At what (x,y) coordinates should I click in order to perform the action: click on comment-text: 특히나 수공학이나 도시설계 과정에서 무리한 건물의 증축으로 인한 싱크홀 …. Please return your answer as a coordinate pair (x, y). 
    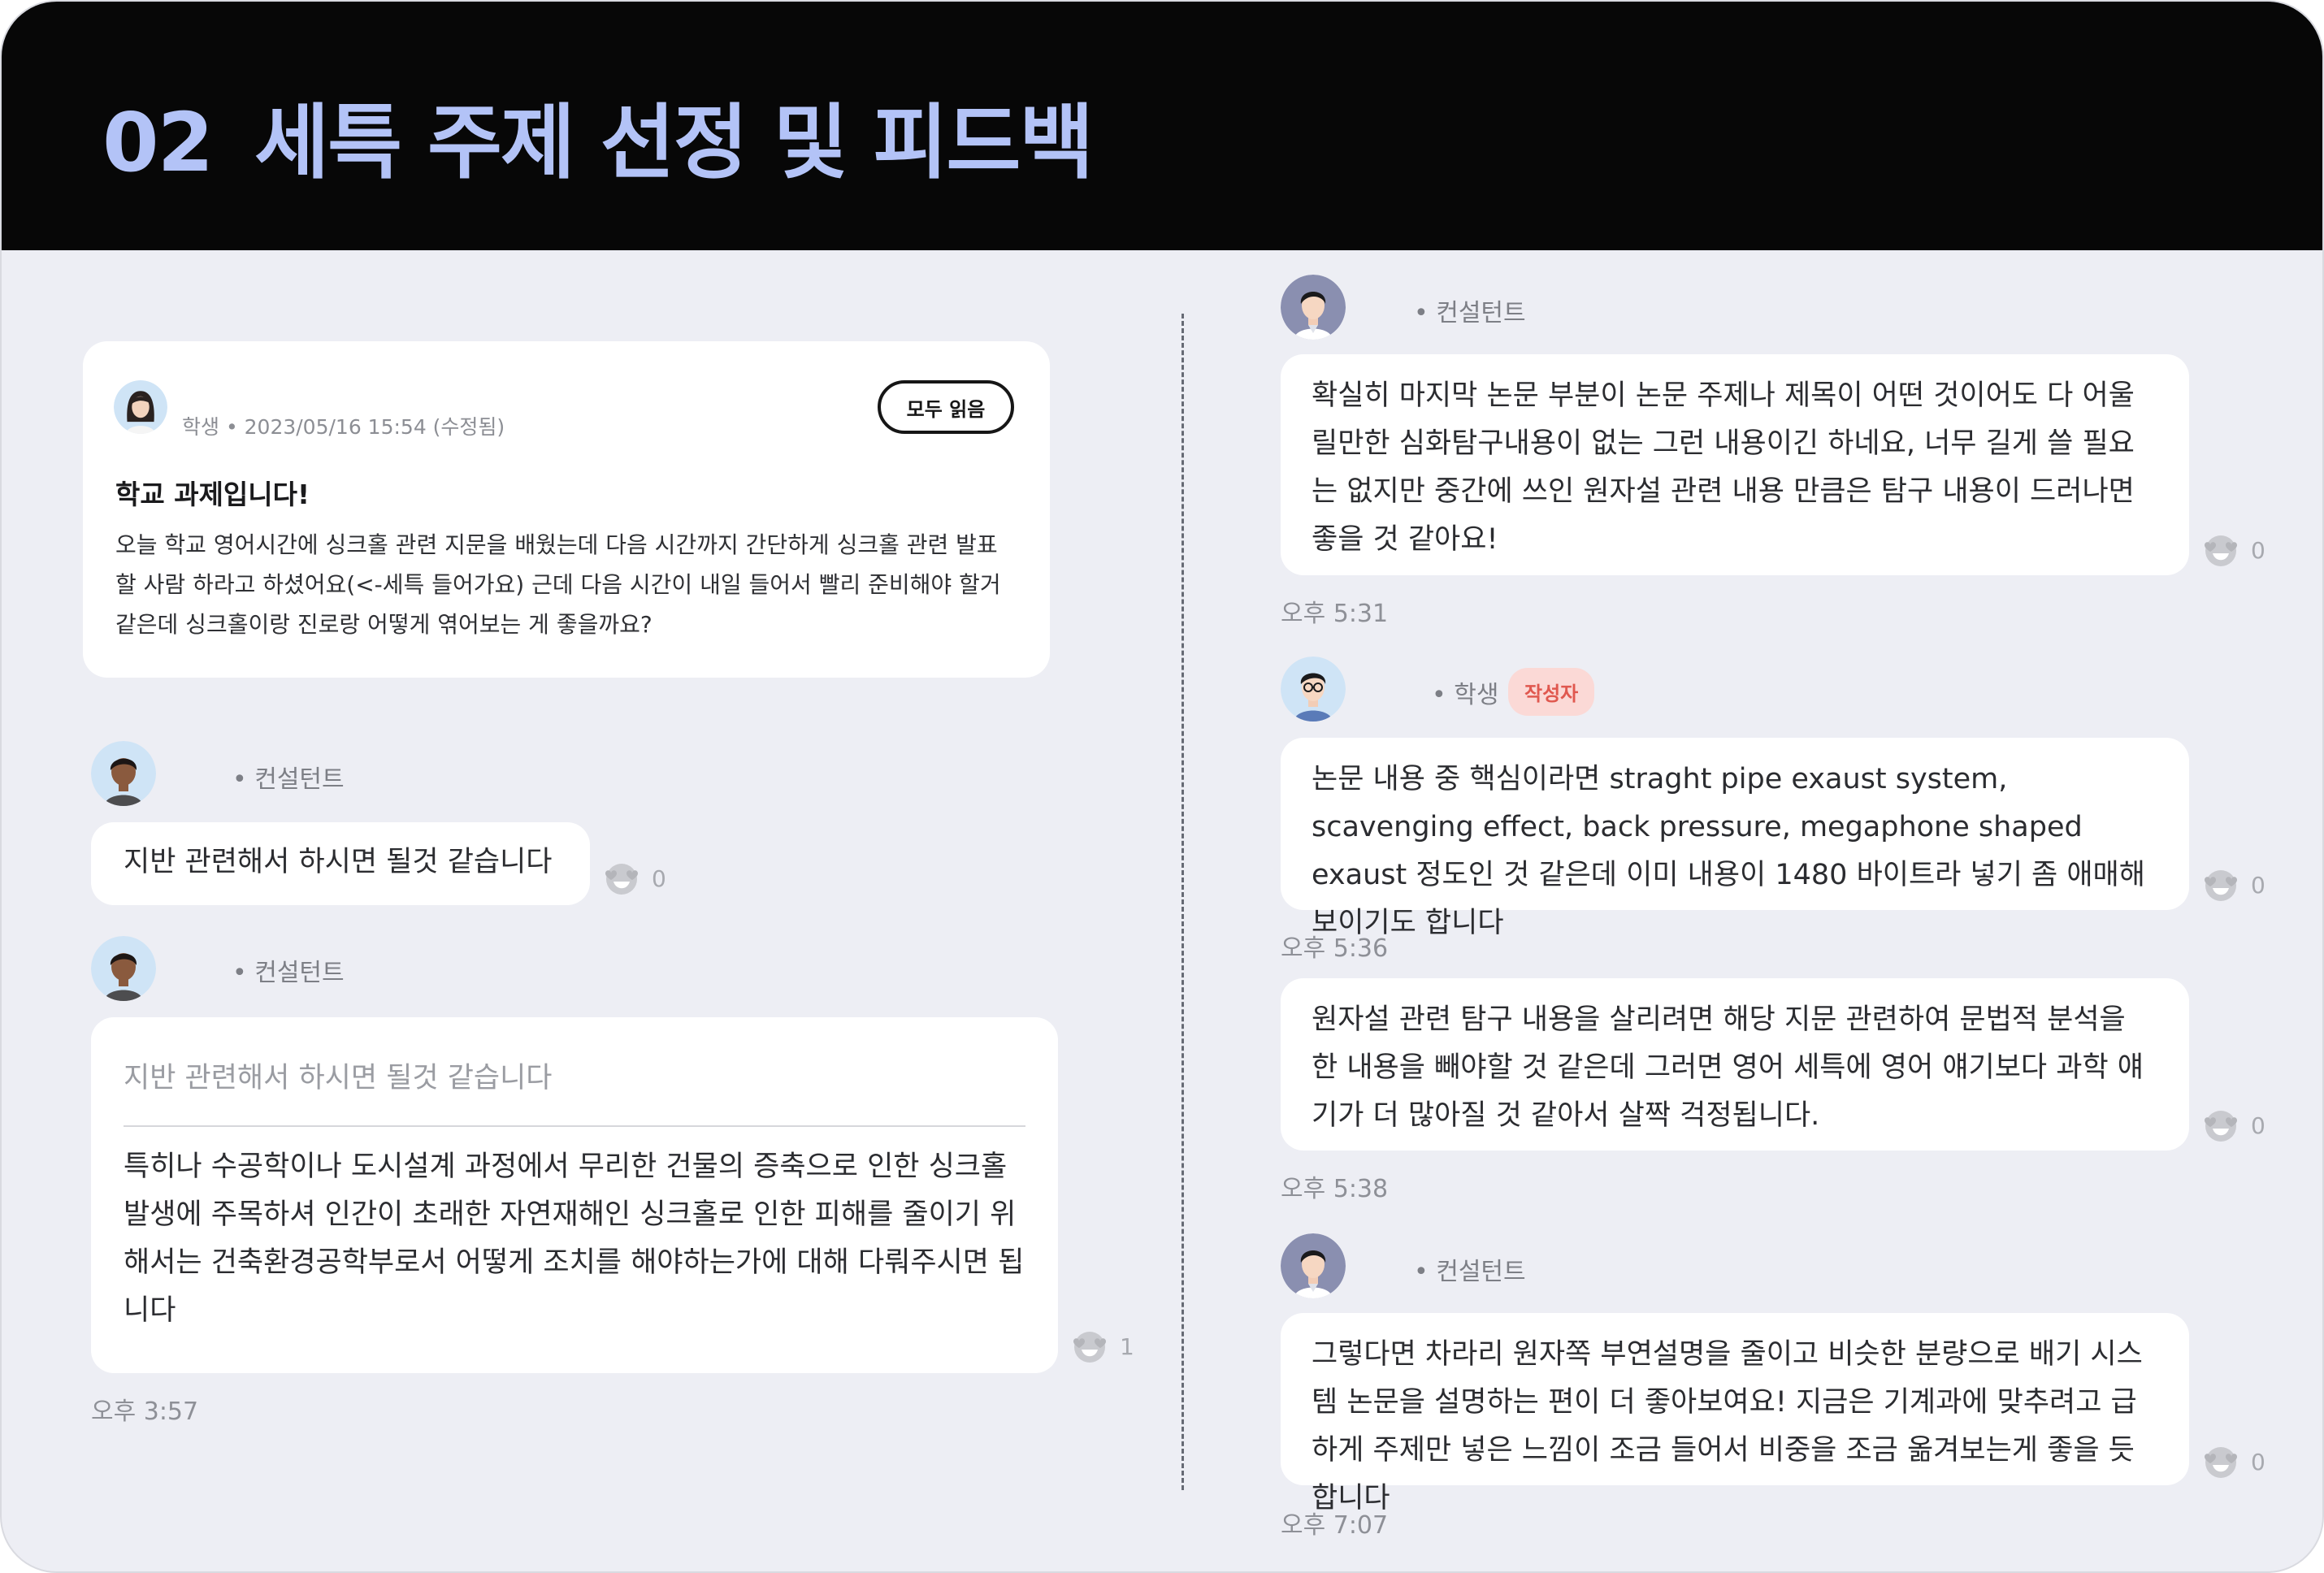
    Looking at the image, I should click on (575, 1238).